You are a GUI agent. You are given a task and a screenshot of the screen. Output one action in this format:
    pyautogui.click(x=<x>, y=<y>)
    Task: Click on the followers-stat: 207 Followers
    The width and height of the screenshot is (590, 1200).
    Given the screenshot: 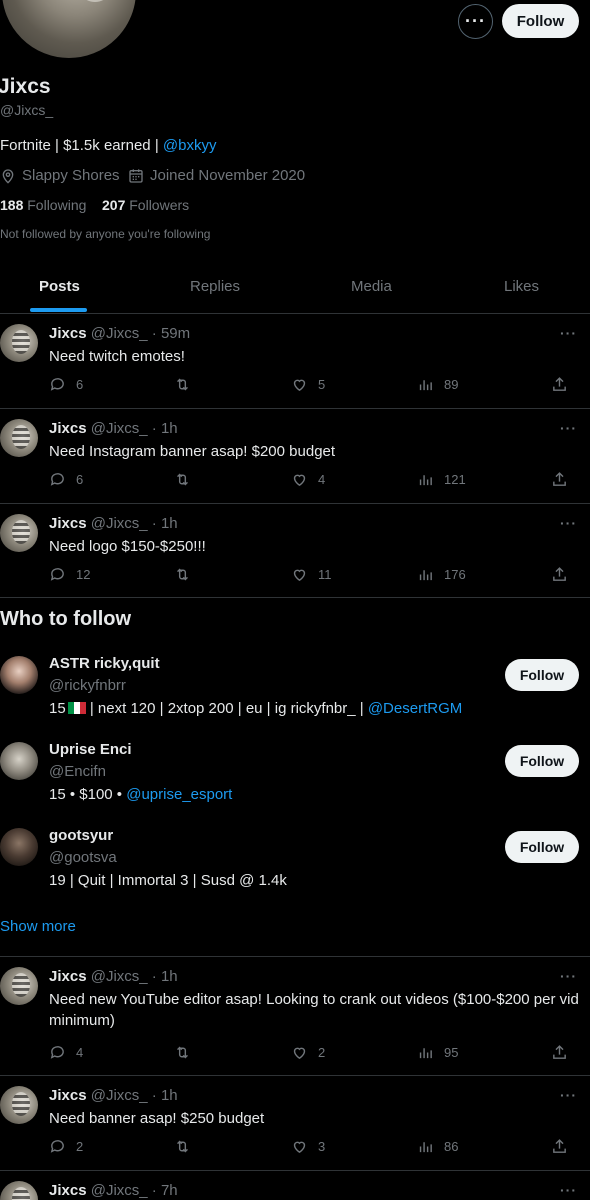 What is the action you would take?
    pyautogui.click(x=145, y=205)
    